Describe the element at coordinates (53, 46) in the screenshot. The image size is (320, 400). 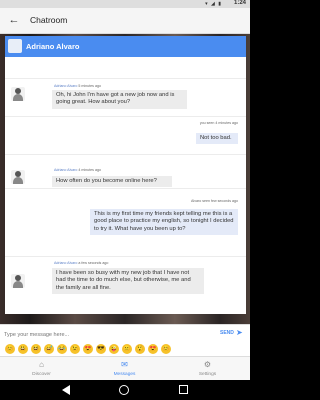
I see `profile-name: Adriano Alvaro` at that location.